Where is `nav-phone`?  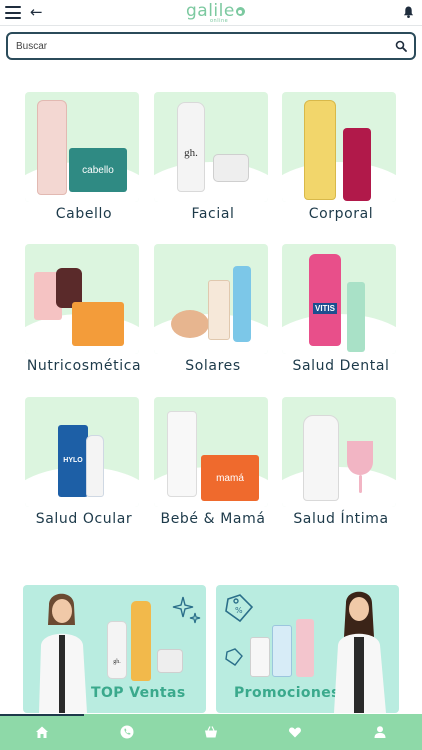
nav-phone is located at coordinates (126, 732).